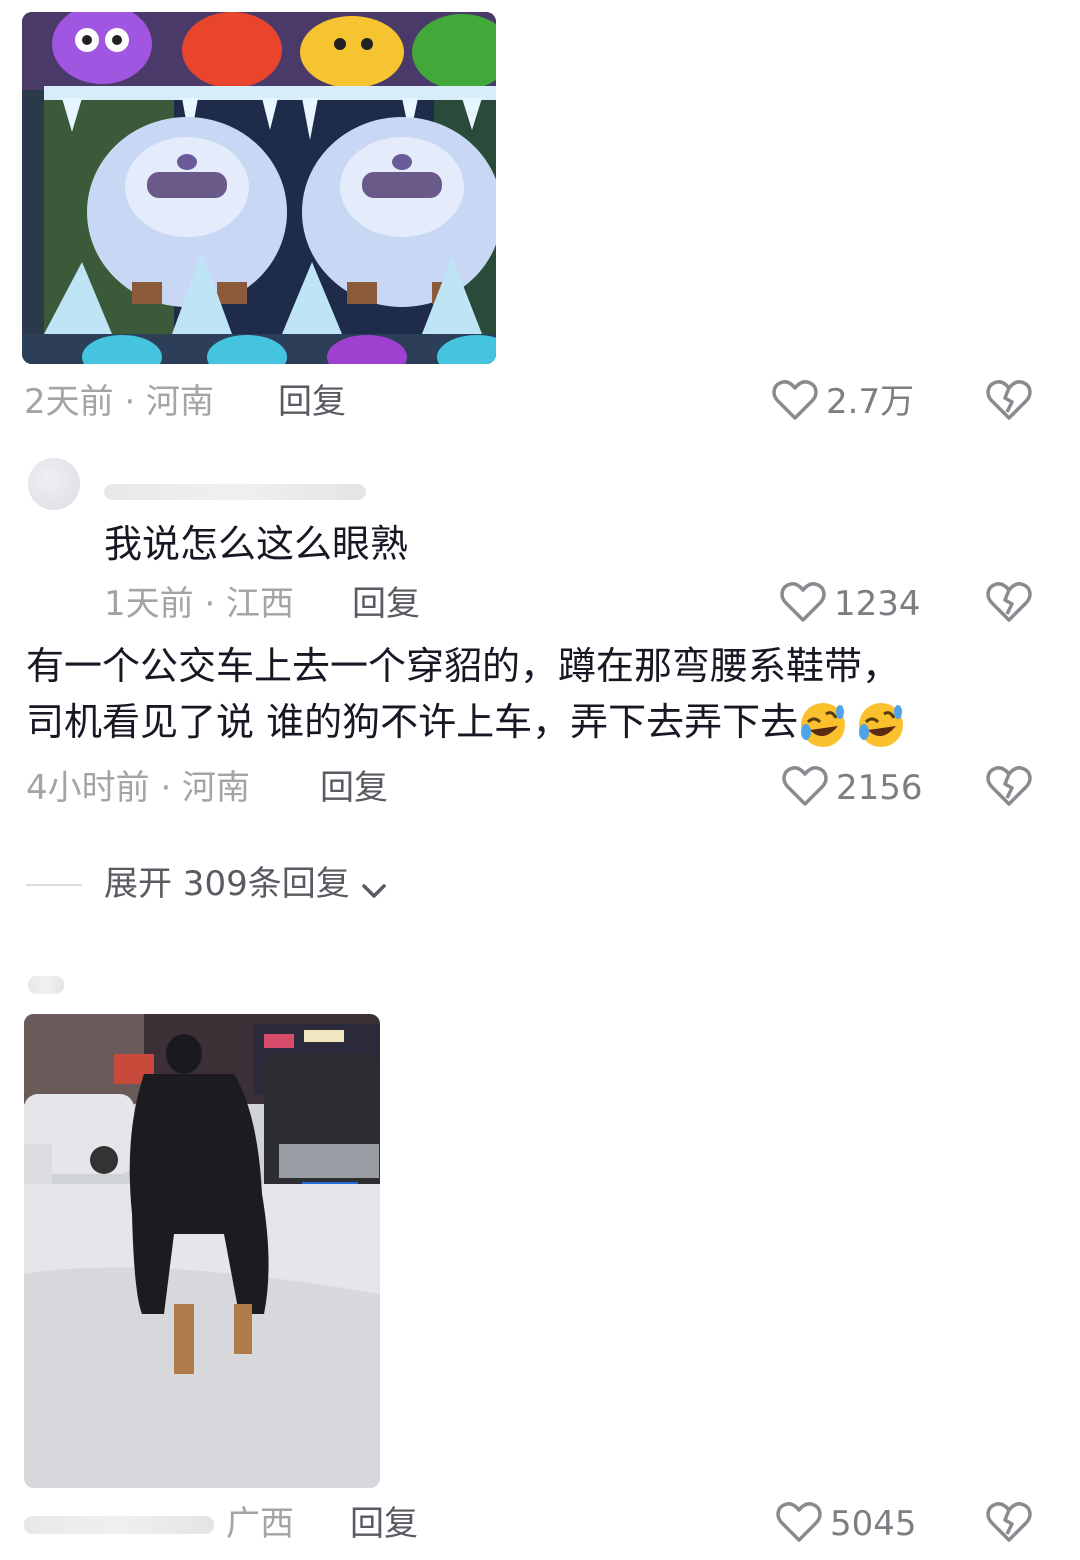 This screenshot has width=1080, height=1560. Describe the element at coordinates (54, 484) in the screenshot. I see `avatar` at that location.